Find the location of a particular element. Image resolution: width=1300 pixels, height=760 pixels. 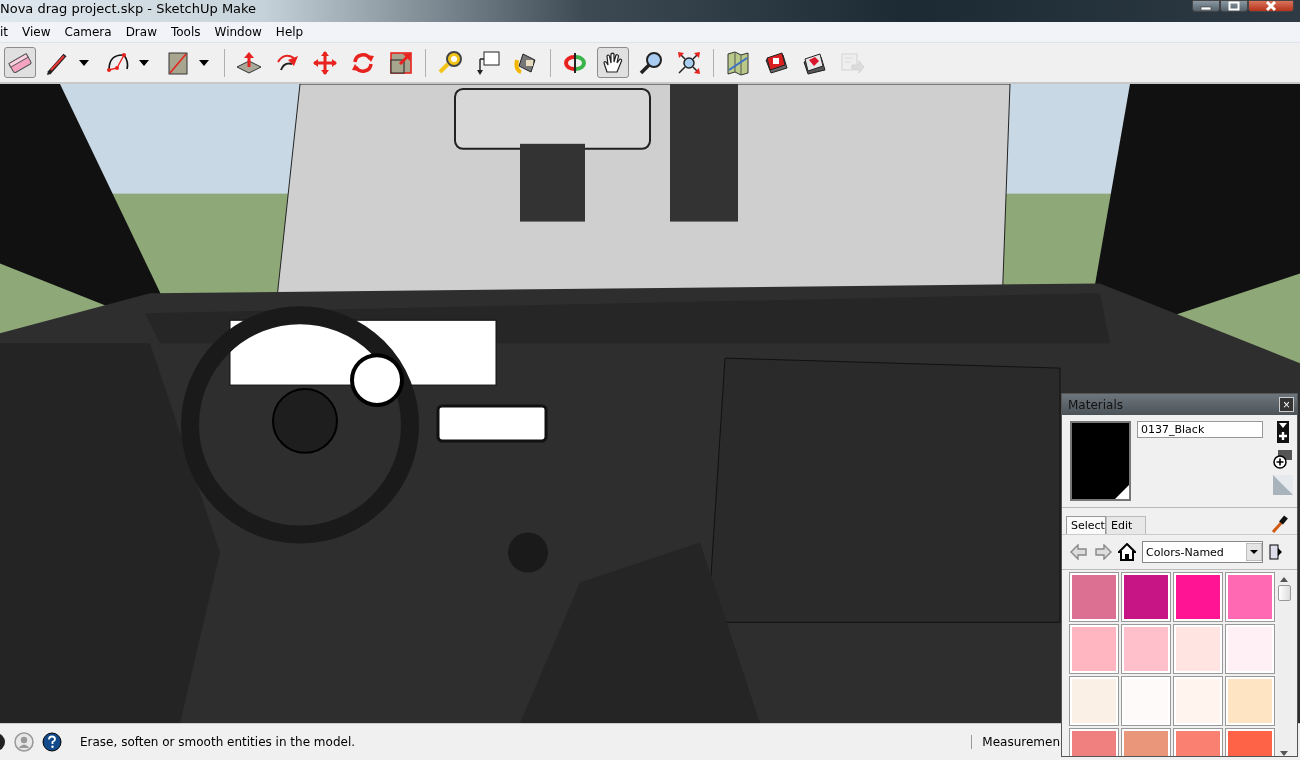

forward-arrow-icon is located at coordinates (1103, 552).